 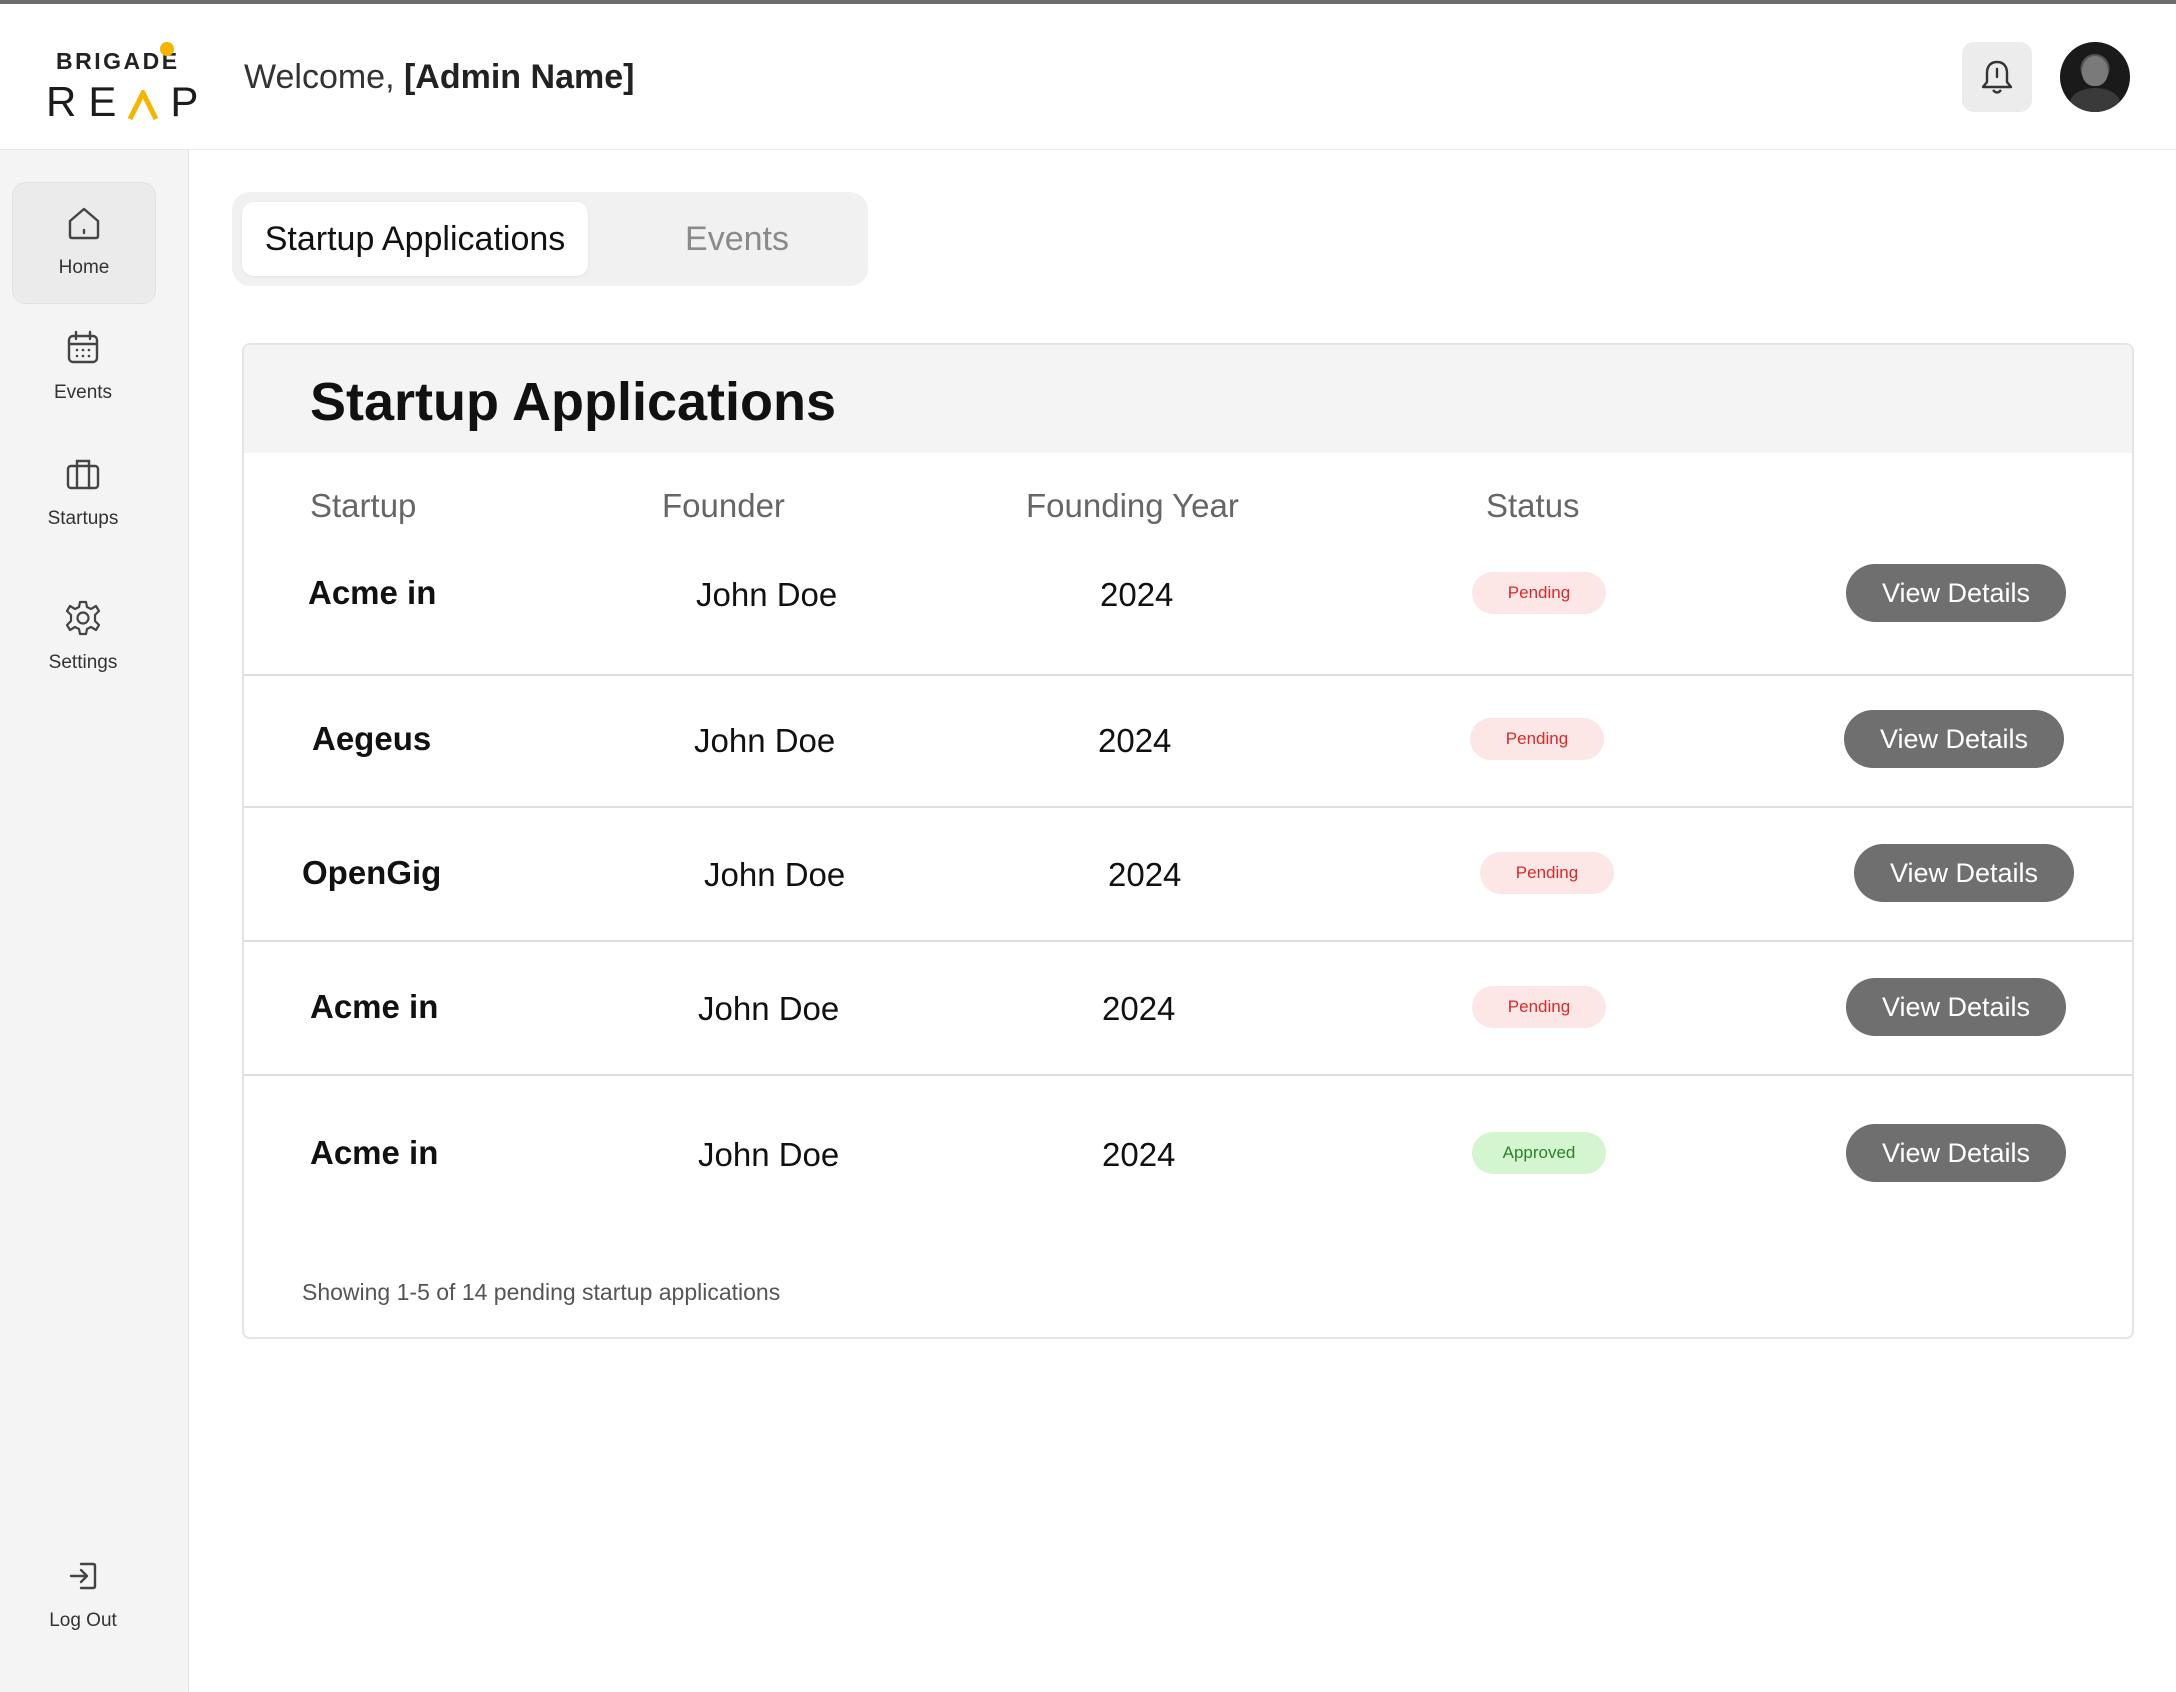 What do you see at coordinates (83, 1576) in the screenshot?
I see `logout-icon` at bounding box center [83, 1576].